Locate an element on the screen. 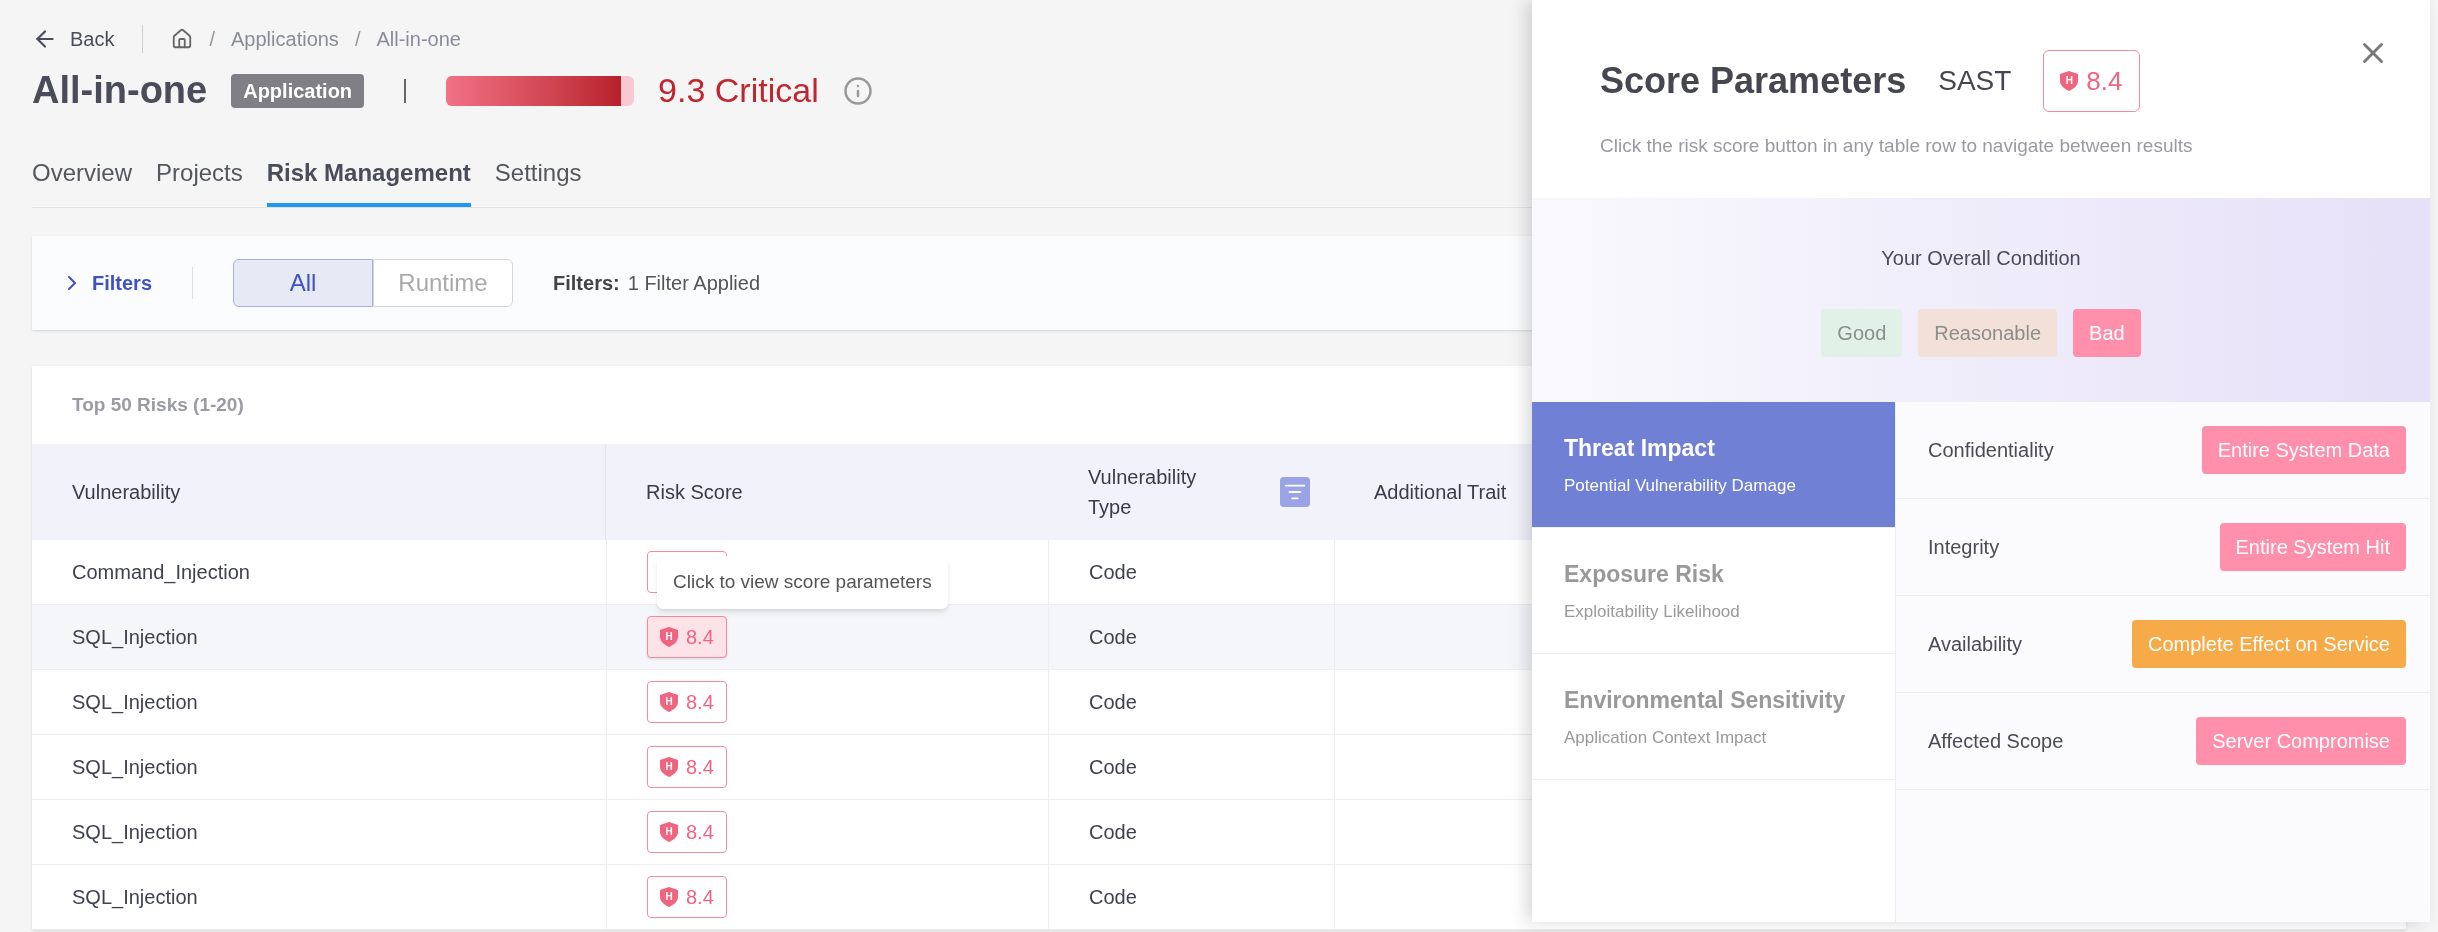 This screenshot has width=2438, height=932. breadcrumb-link: Applications is located at coordinates (285, 39).